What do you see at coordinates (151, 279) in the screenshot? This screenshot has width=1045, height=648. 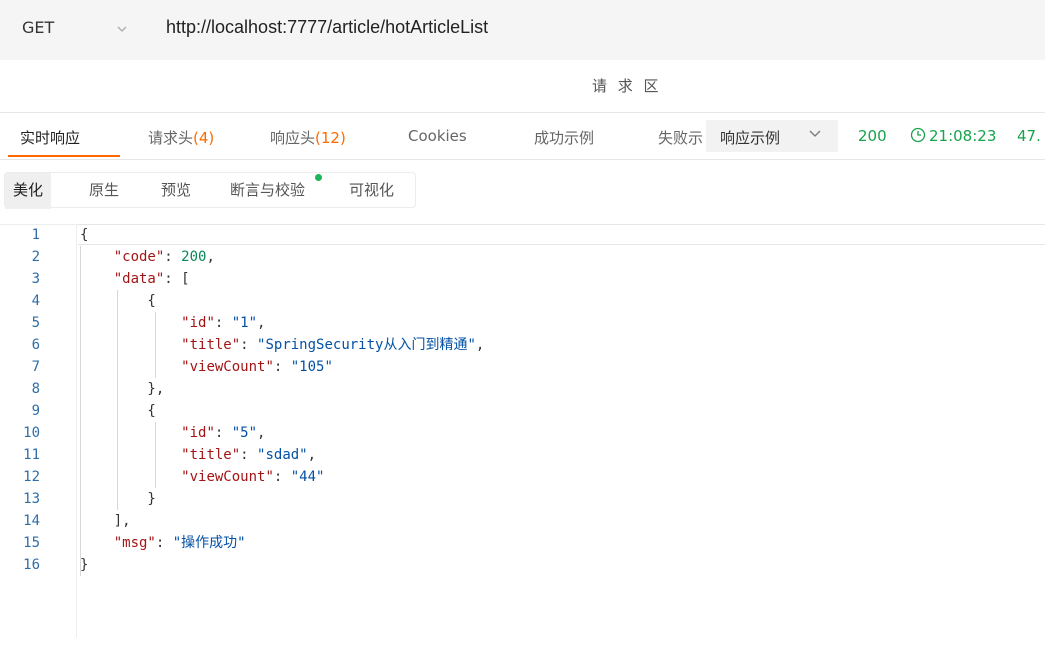 I see `code-text: "data": [` at bounding box center [151, 279].